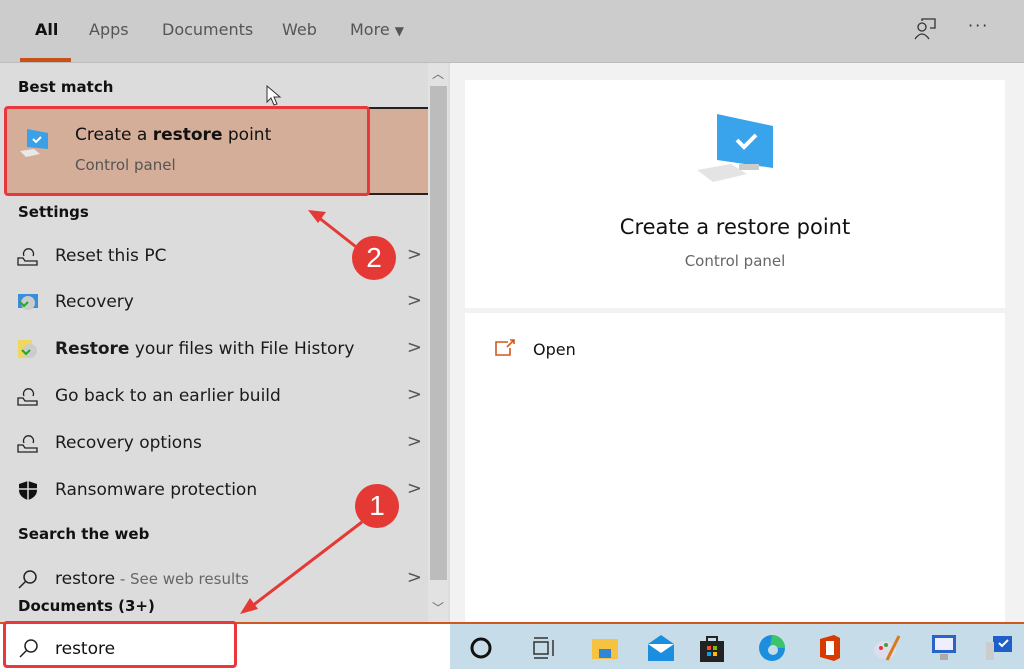  I want to click on scroll-up-icon: ︿, so click(438, 73).